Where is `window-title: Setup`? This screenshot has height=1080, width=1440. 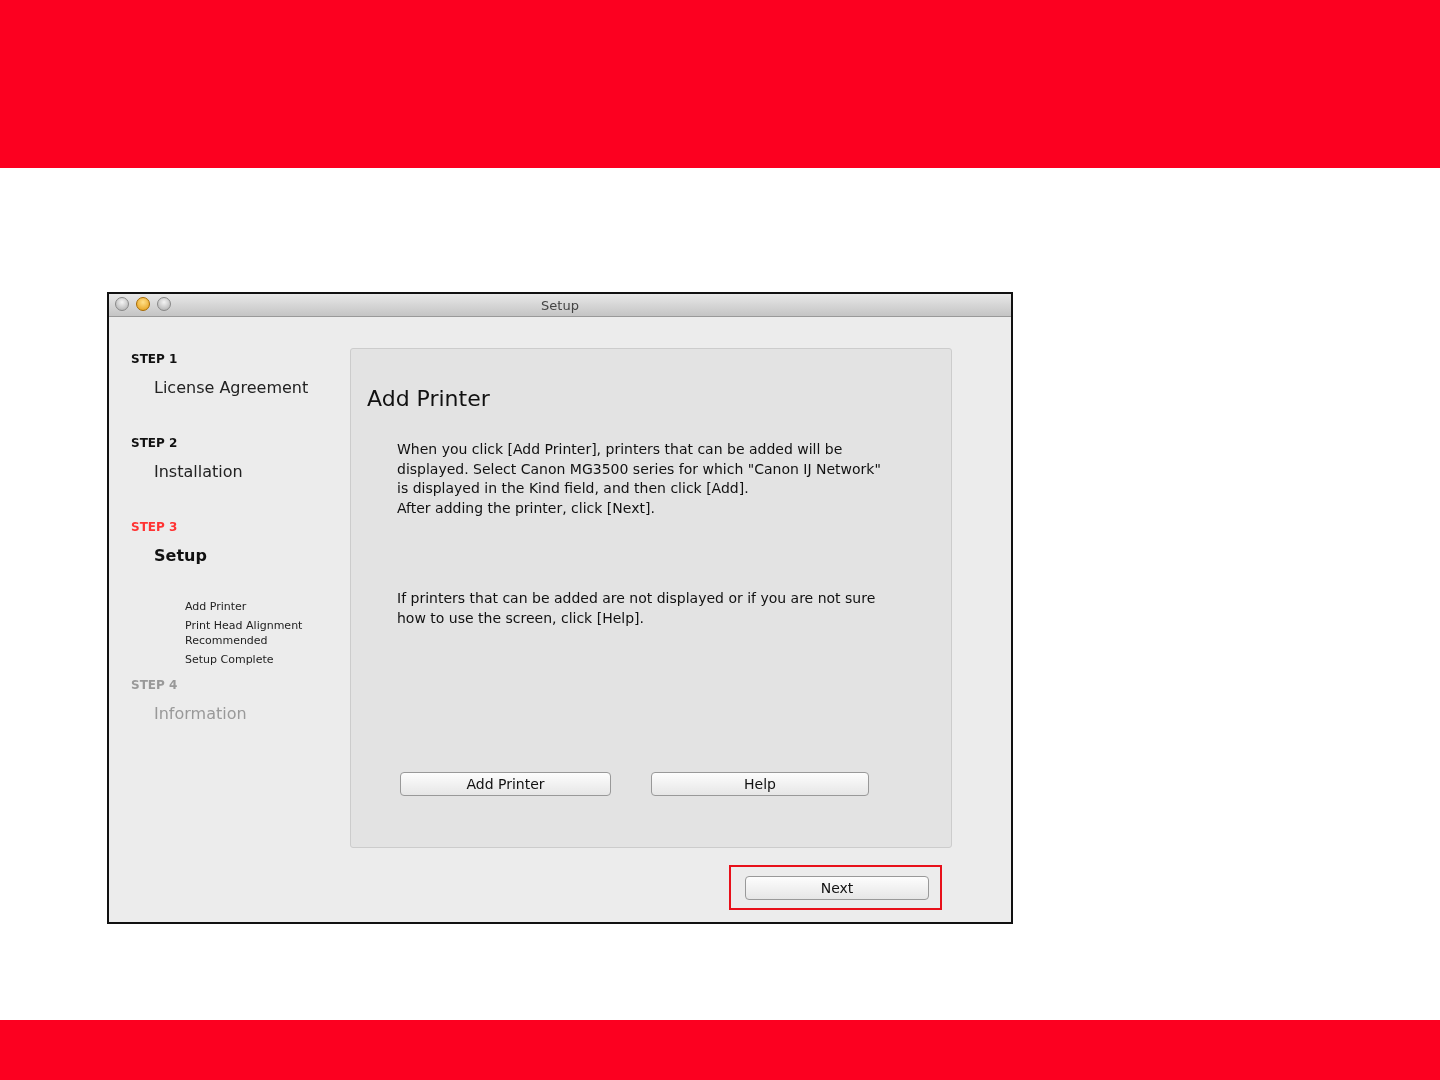
window-title: Setup is located at coordinates (560, 305).